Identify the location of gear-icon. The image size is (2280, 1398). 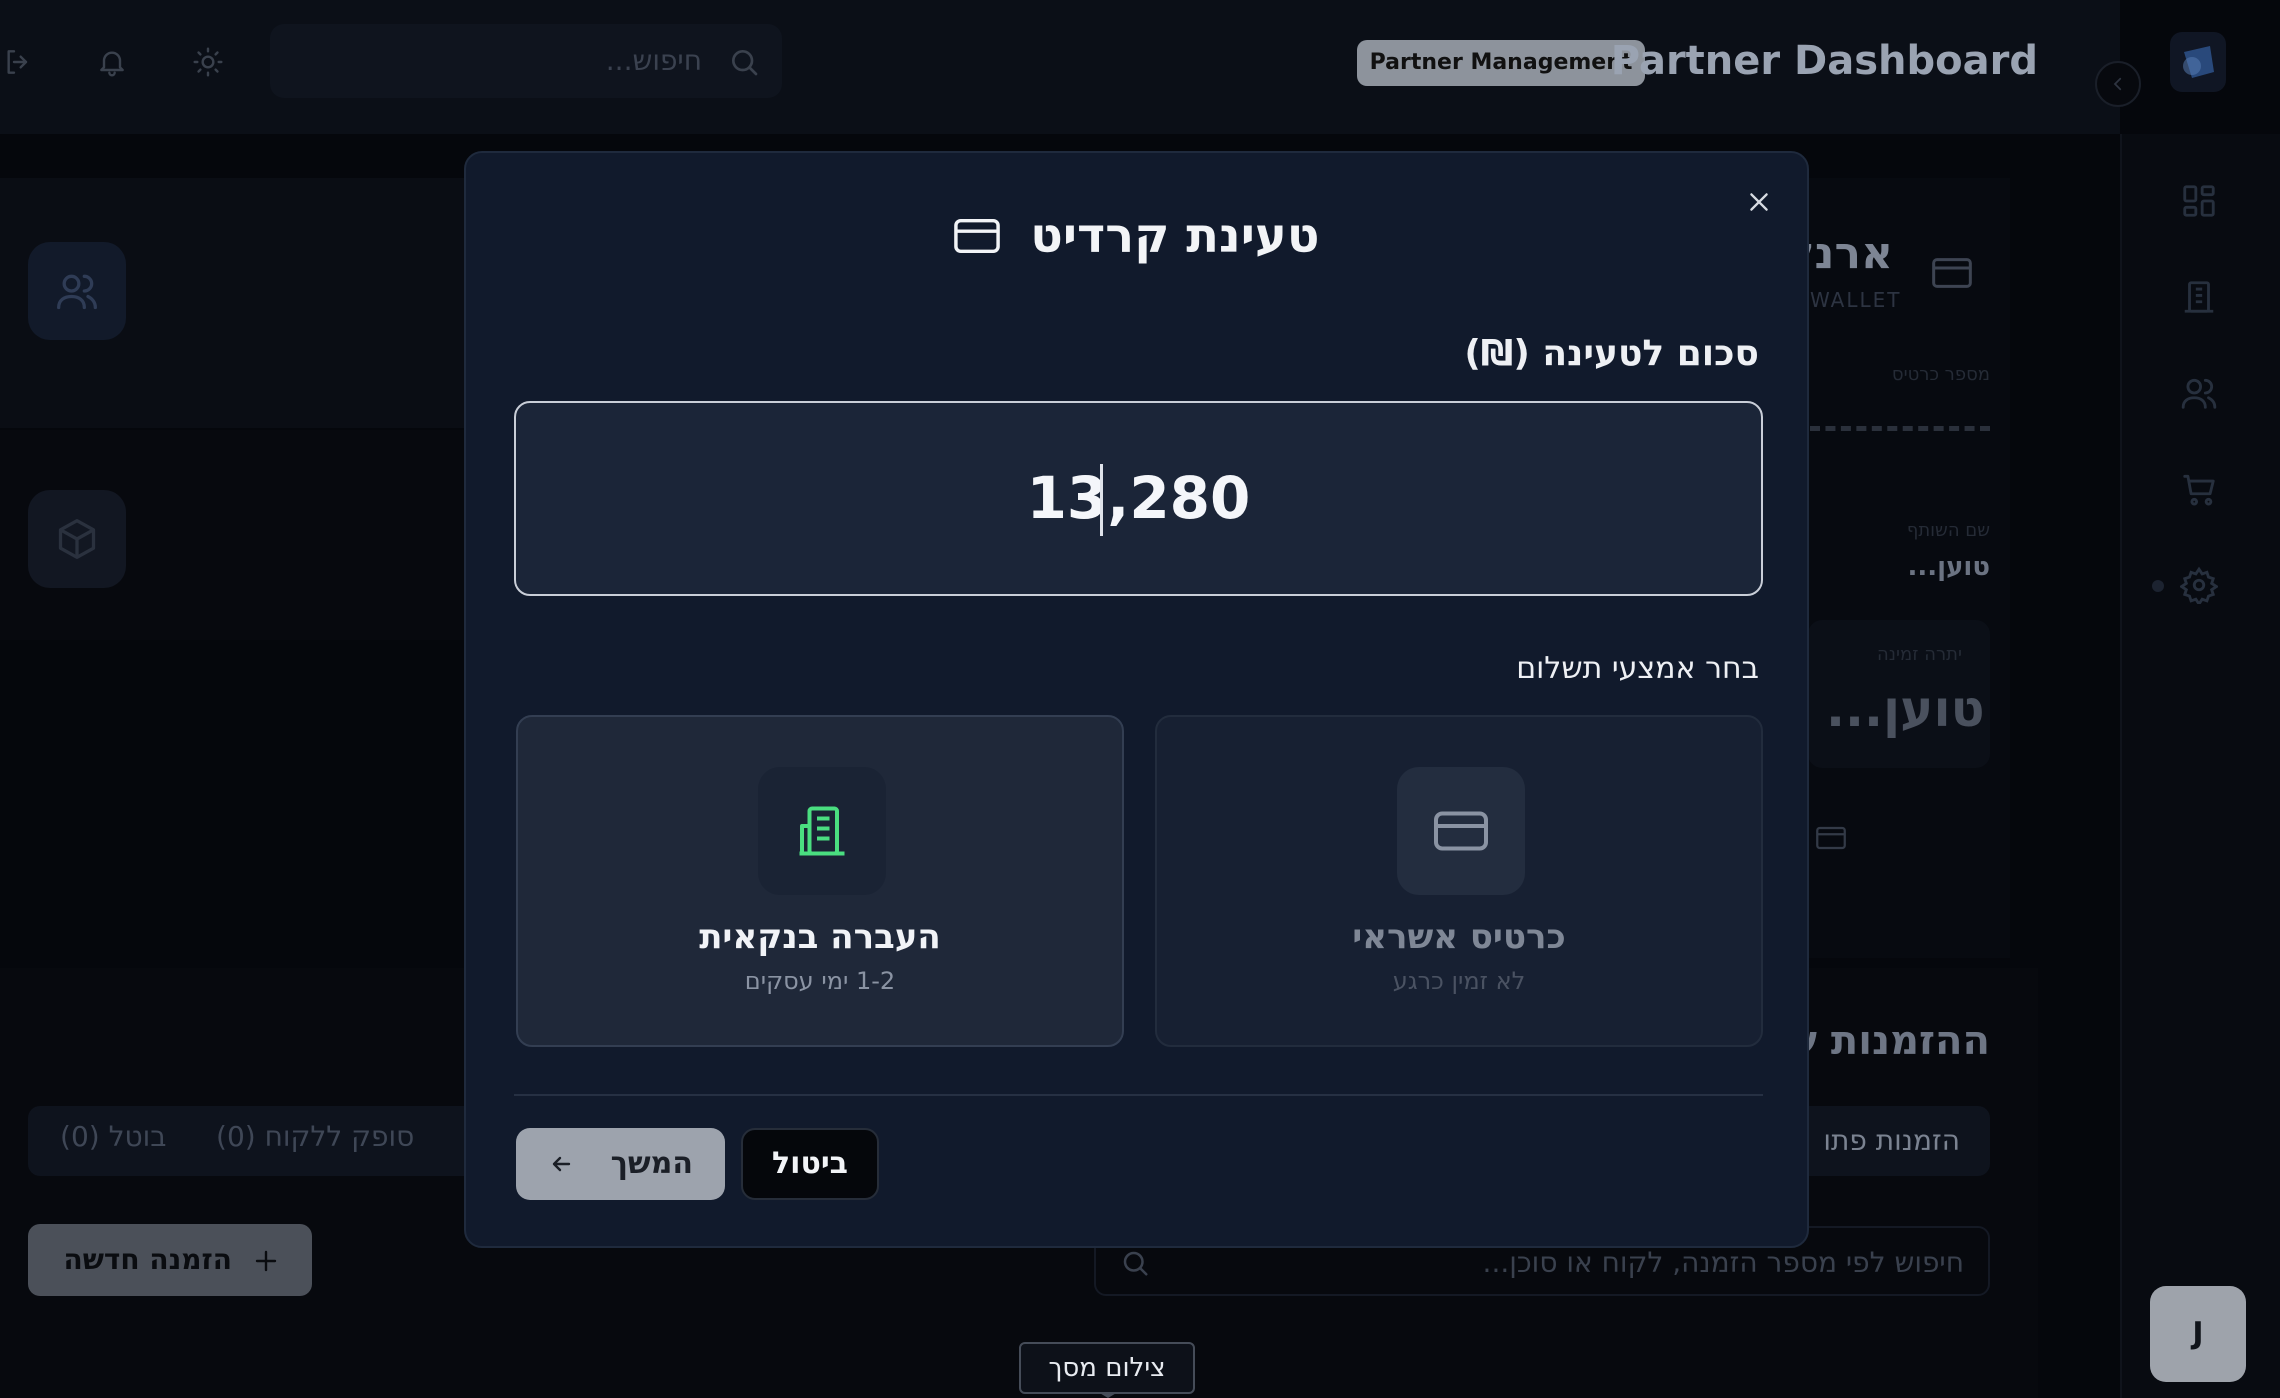
(2199, 585).